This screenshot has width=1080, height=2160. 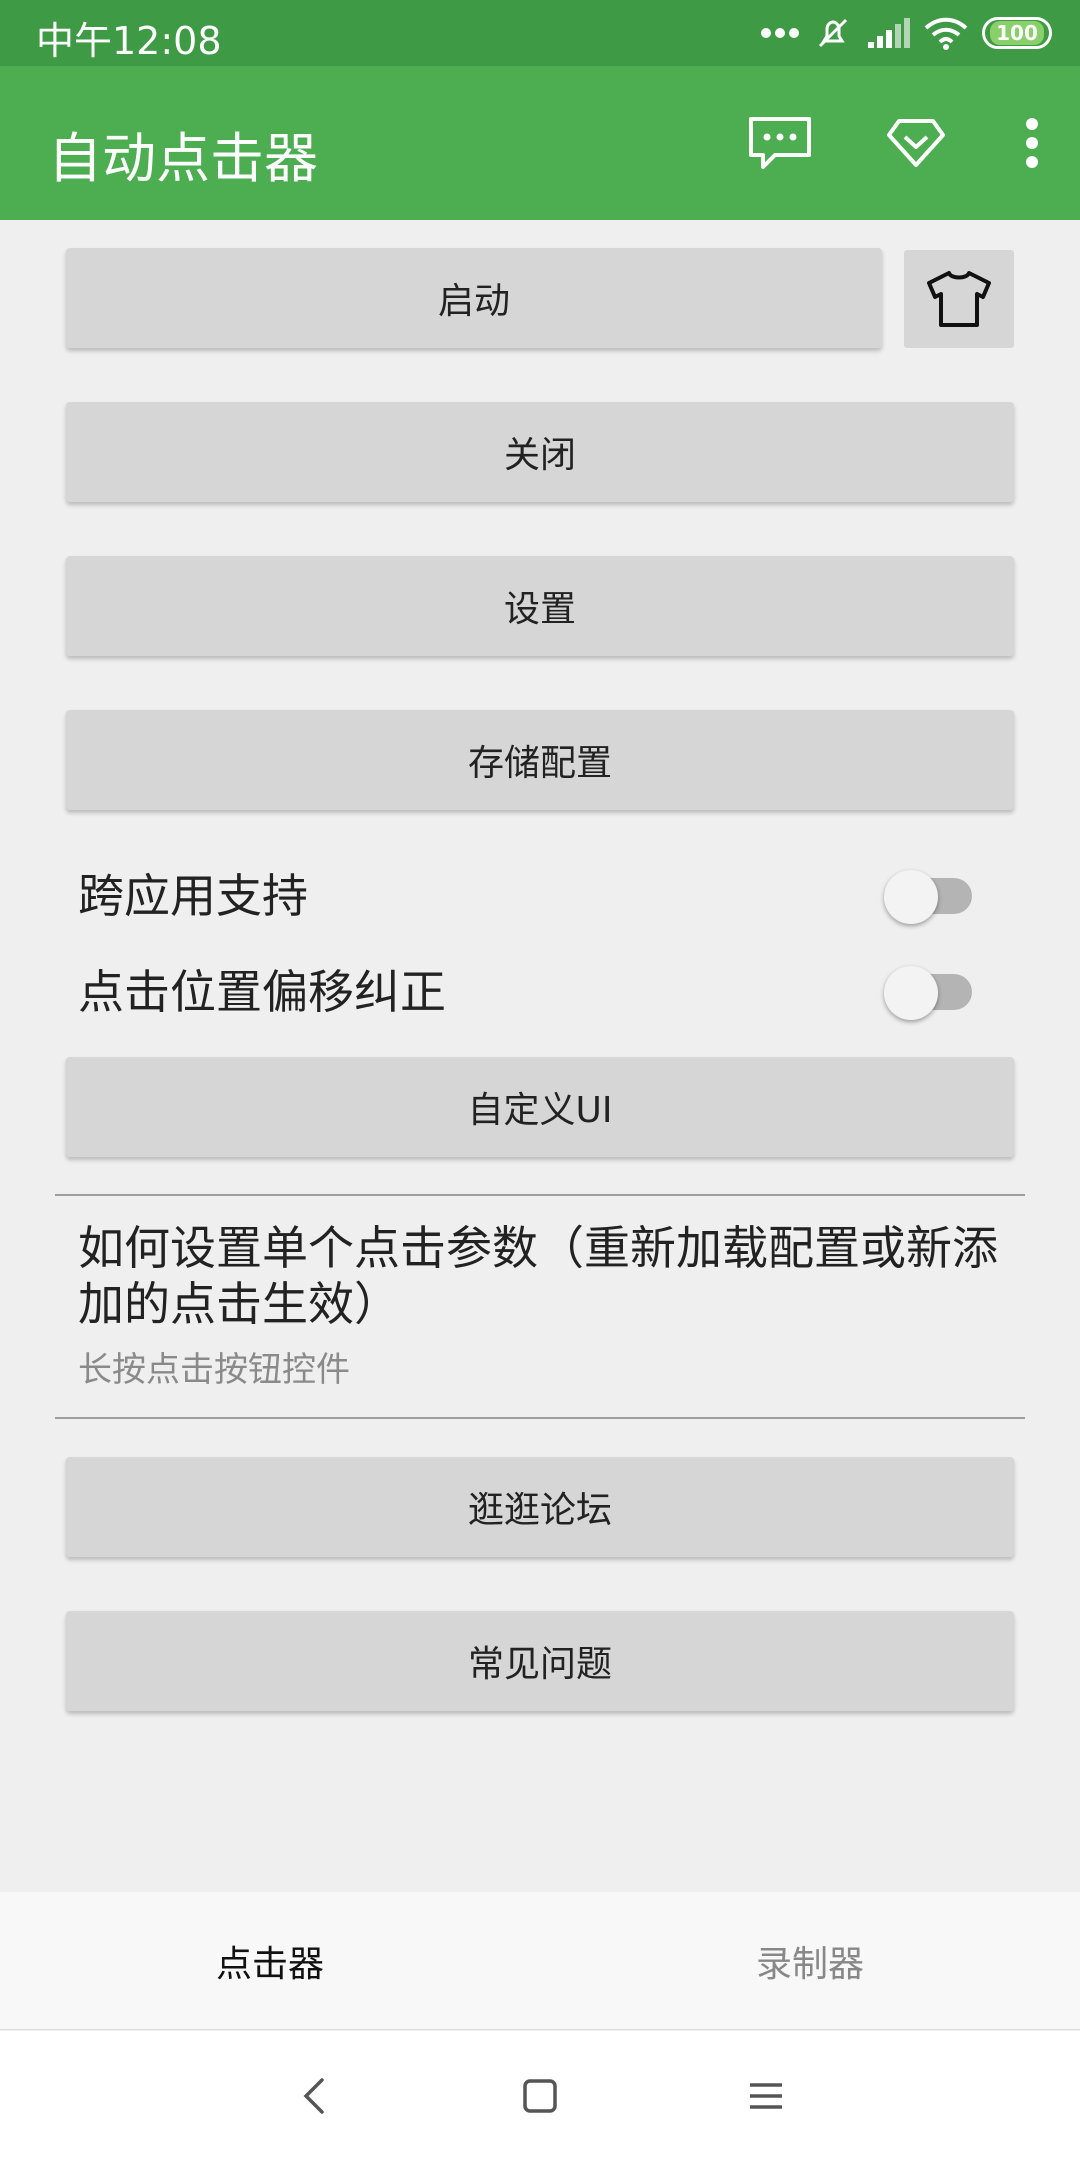 What do you see at coordinates (540, 888) in the screenshot?
I see `cross-app-row: 跨应用支持` at bounding box center [540, 888].